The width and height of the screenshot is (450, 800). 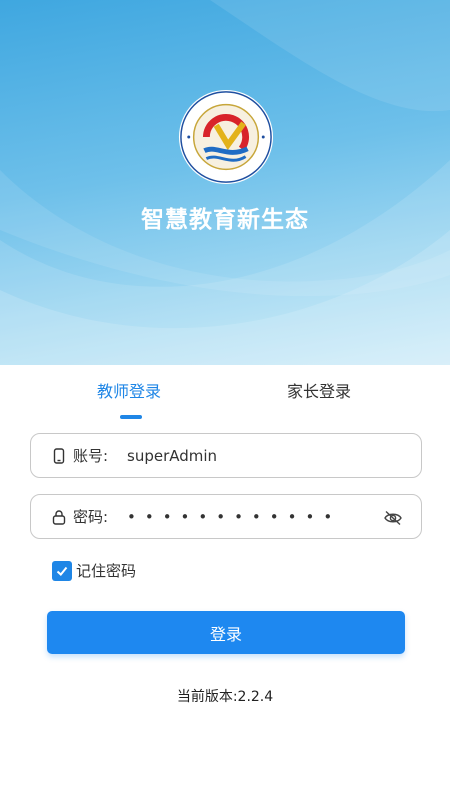 I want to click on remember-password: 记住密码, so click(x=94, y=570).